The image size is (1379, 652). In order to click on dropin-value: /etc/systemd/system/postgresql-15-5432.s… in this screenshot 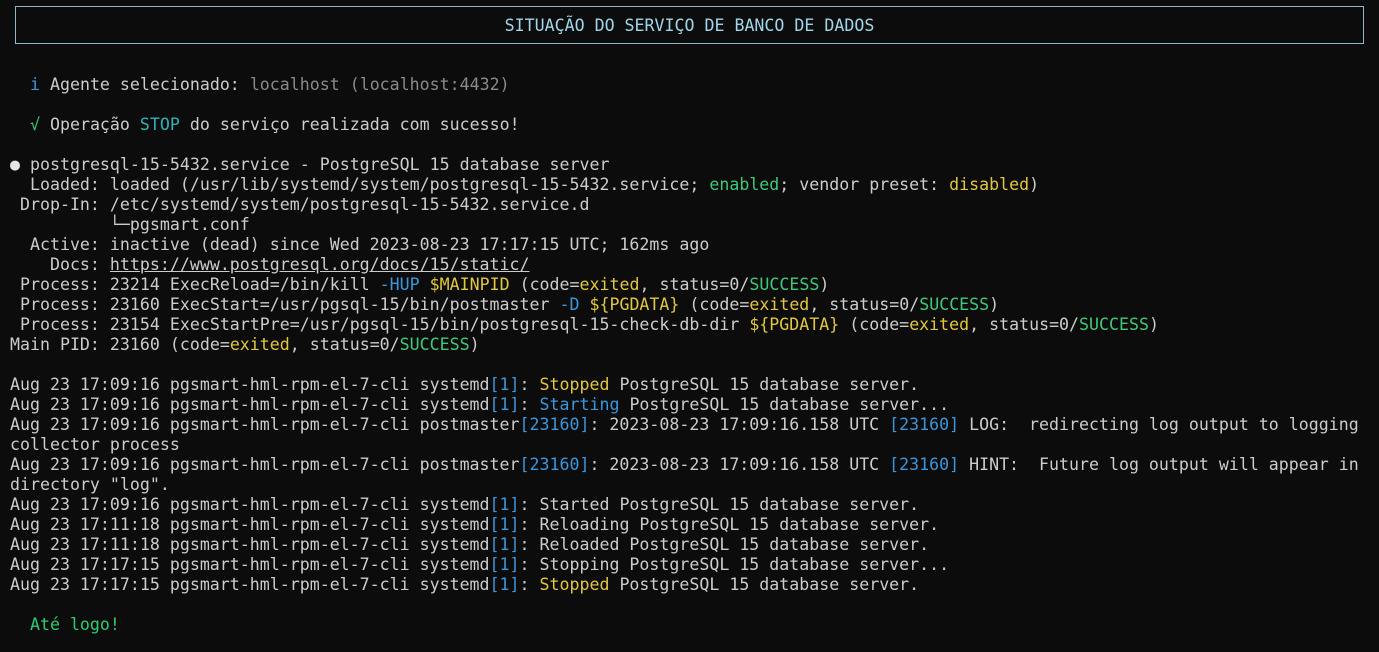, I will do `click(349, 204)`.